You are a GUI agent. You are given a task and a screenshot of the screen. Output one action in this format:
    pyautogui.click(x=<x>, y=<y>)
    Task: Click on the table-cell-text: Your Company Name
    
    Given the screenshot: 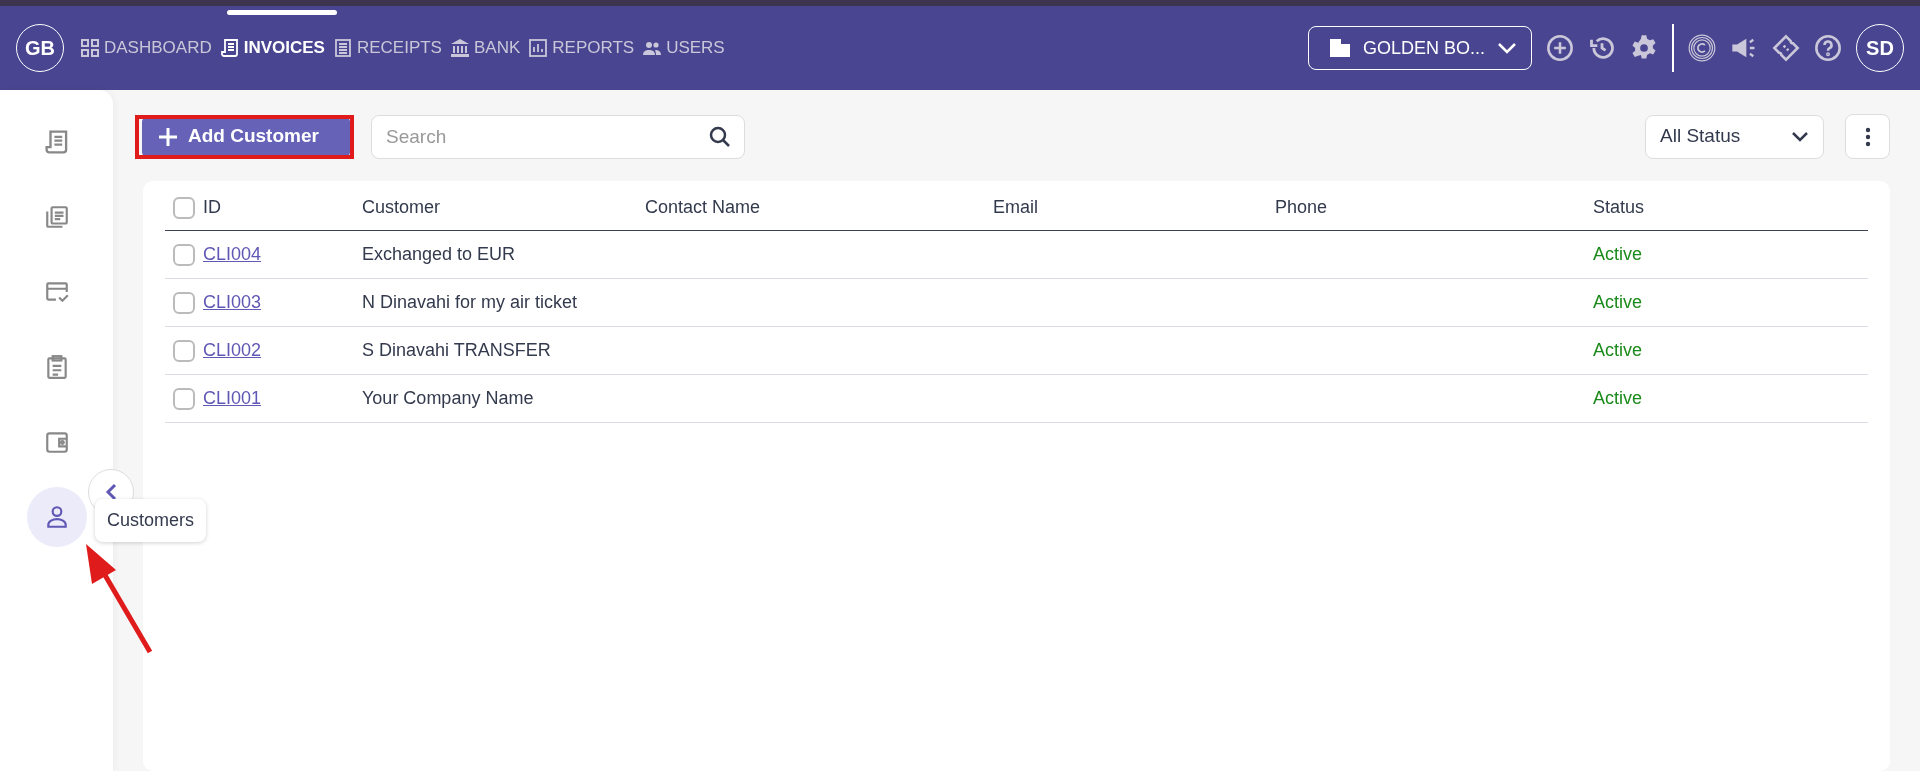 What is the action you would take?
    pyautogui.click(x=448, y=398)
    